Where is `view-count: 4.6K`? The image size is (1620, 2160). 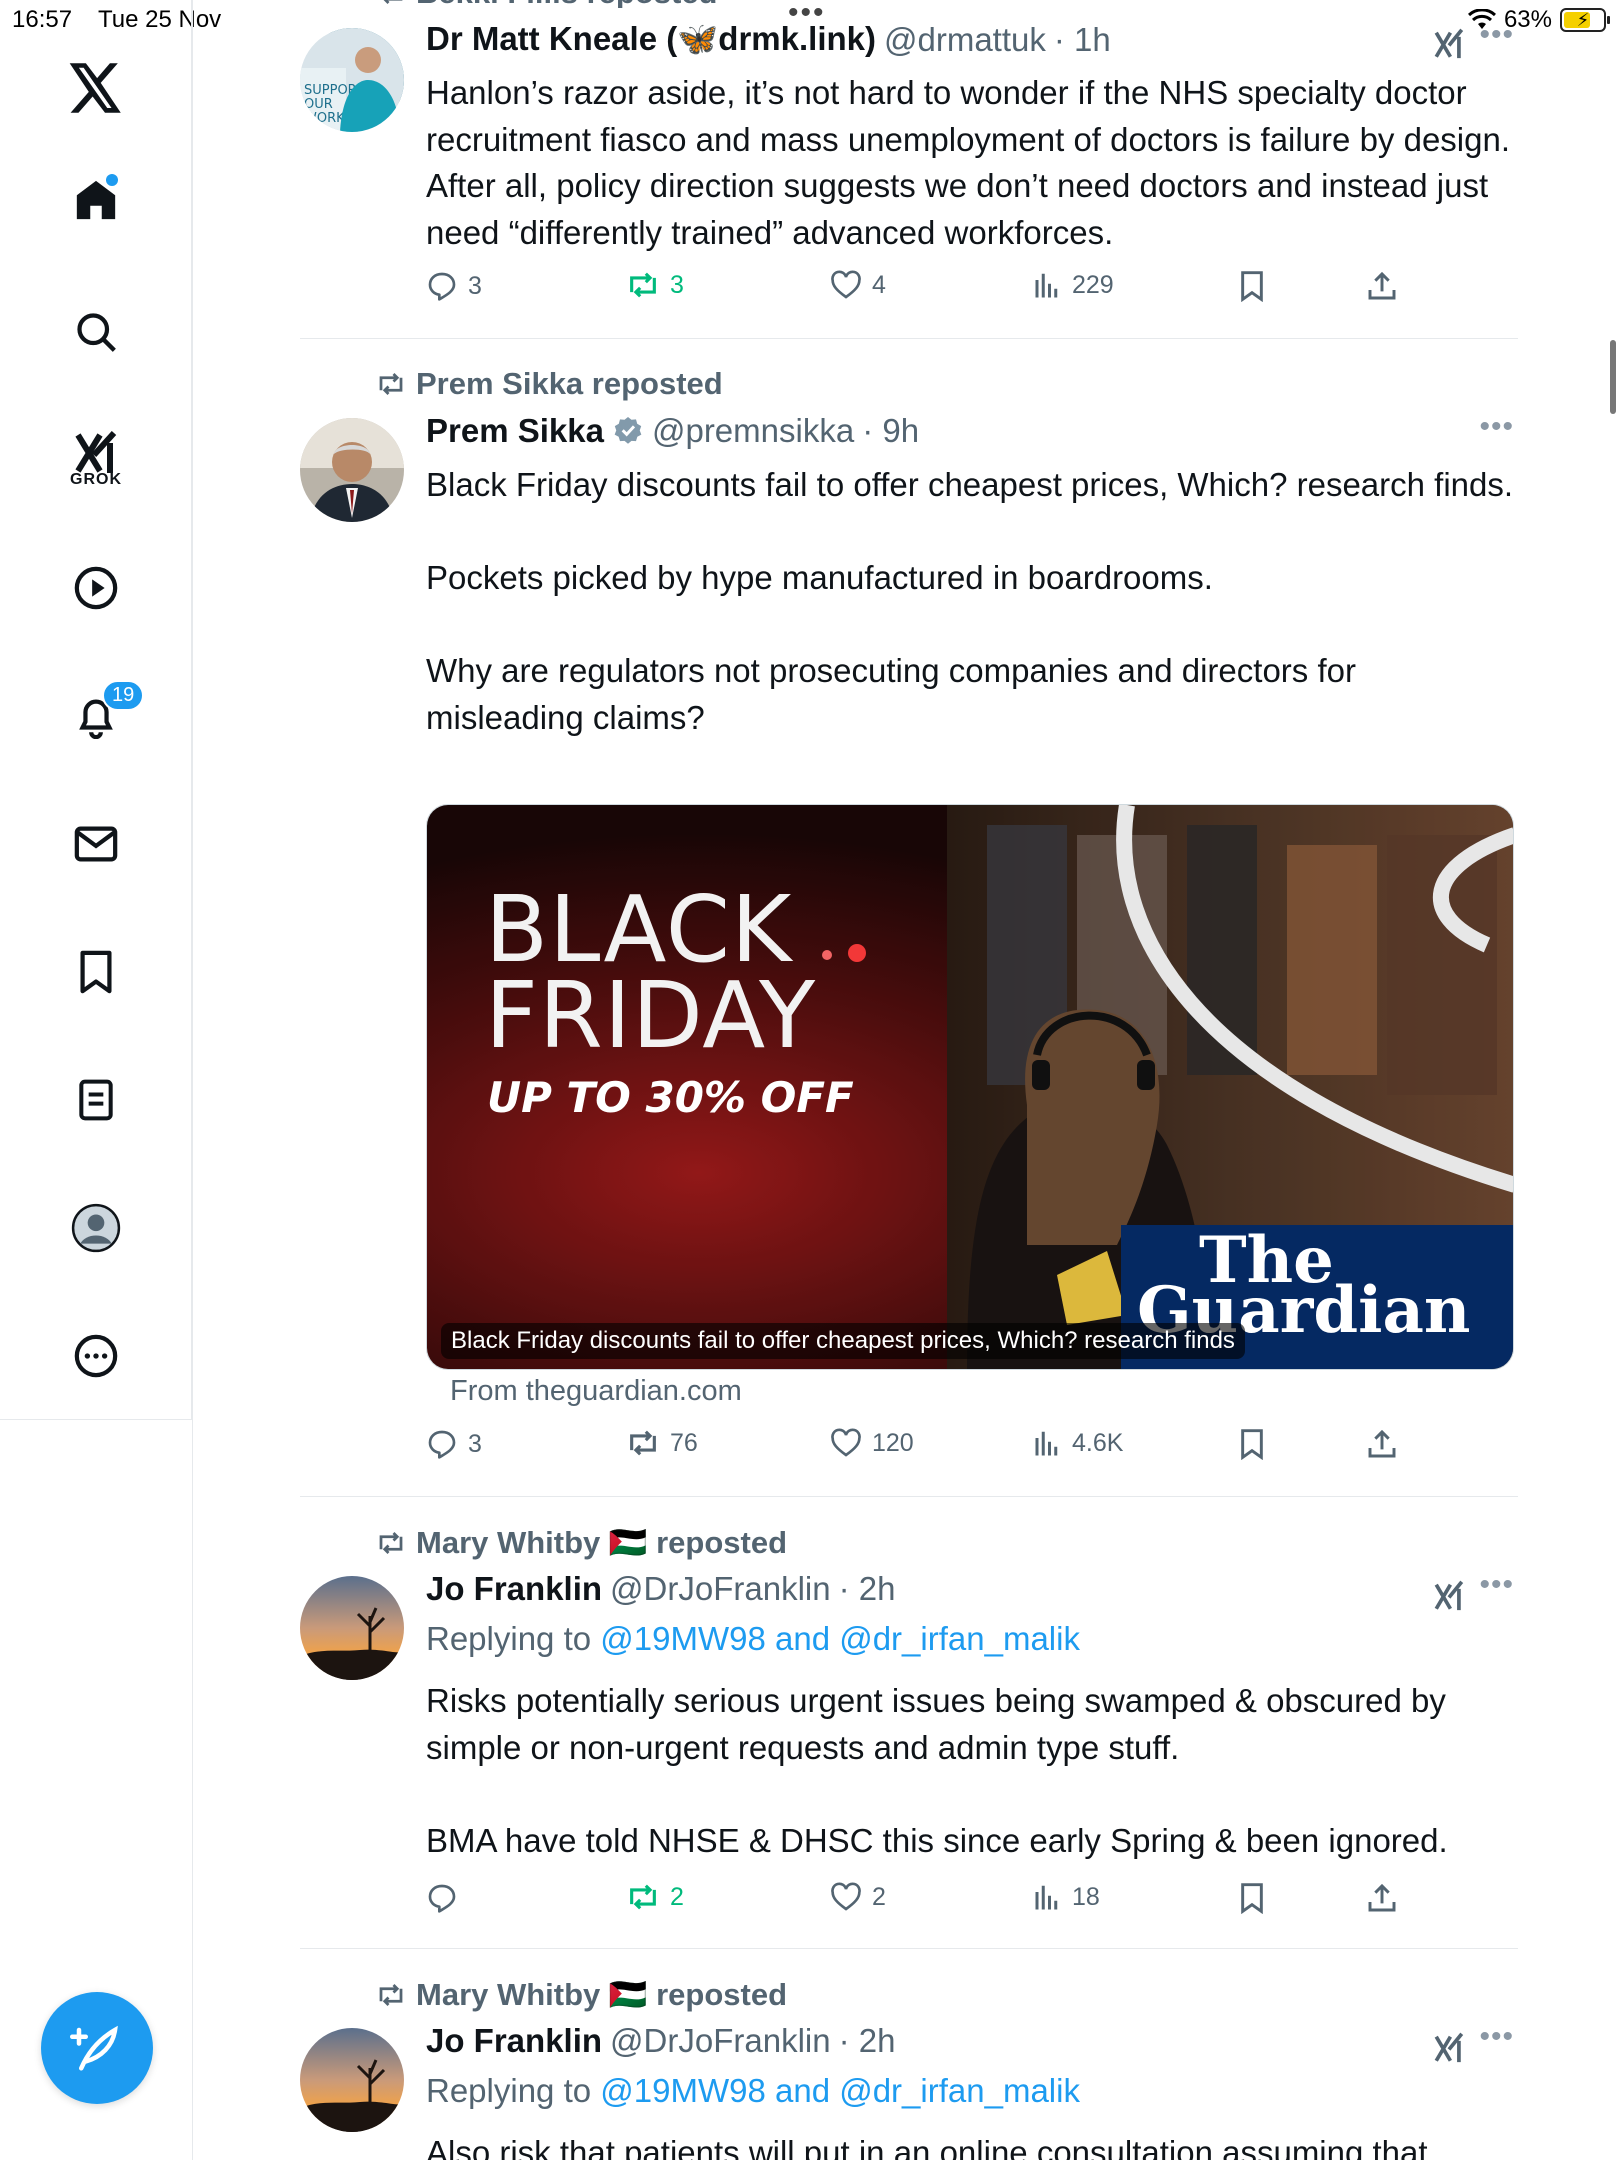
view-count: 4.6K is located at coordinates (1098, 1442).